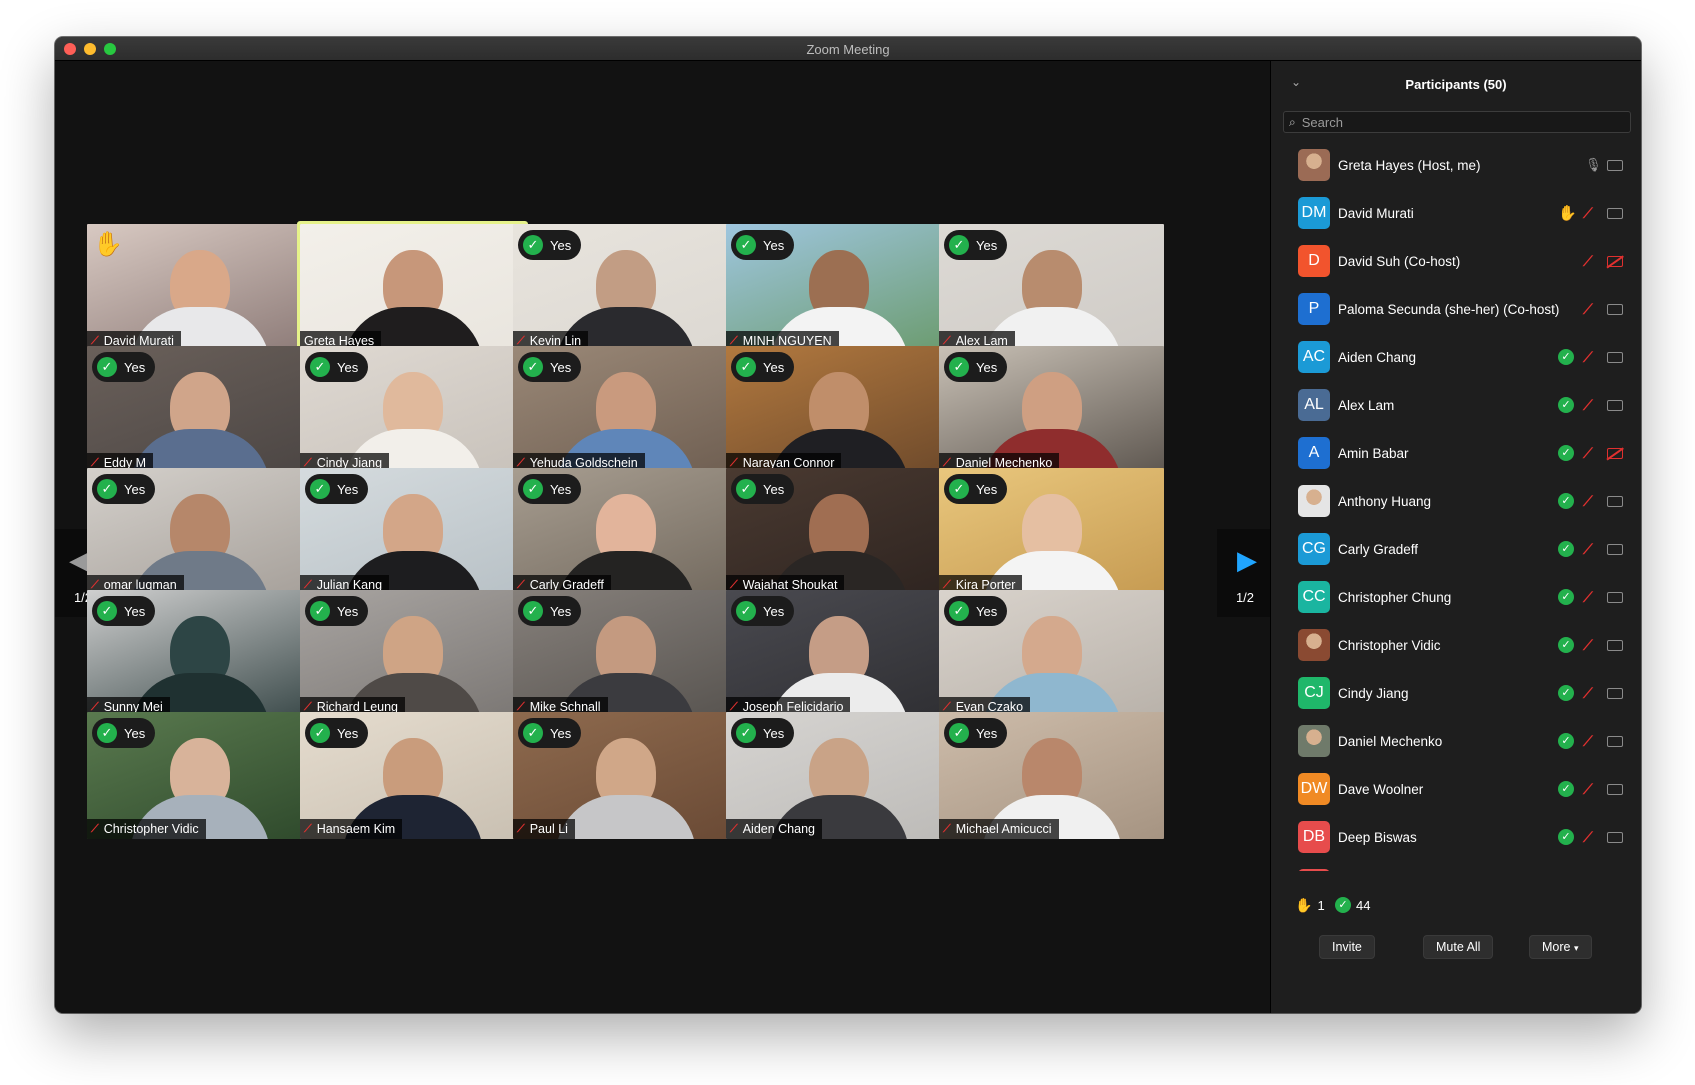 This screenshot has width=1695, height=1085. I want to click on participant-name: Dave Woolner, so click(1381, 789).